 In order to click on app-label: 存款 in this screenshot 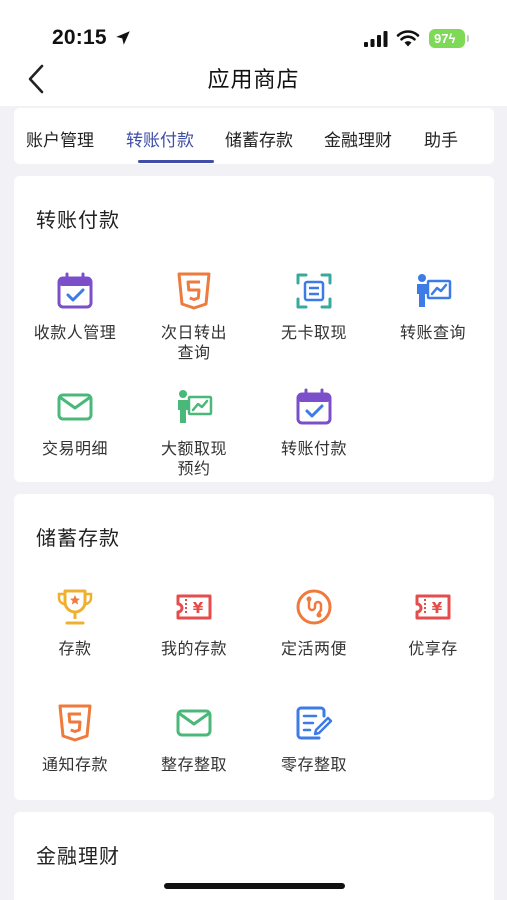, I will do `click(75, 648)`.